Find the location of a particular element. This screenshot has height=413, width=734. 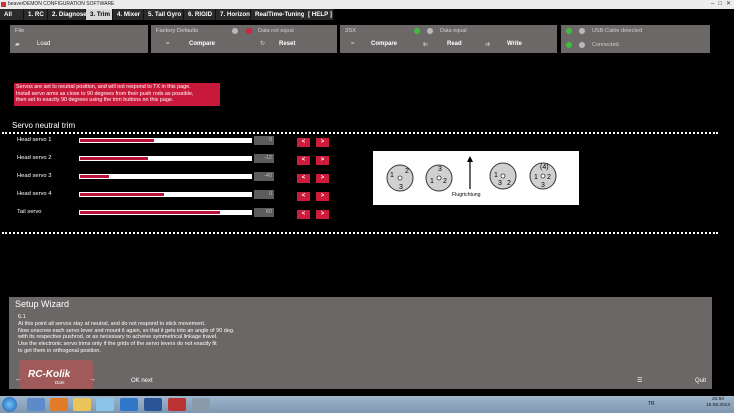

svg-text: (4) is located at coordinates (544, 167).